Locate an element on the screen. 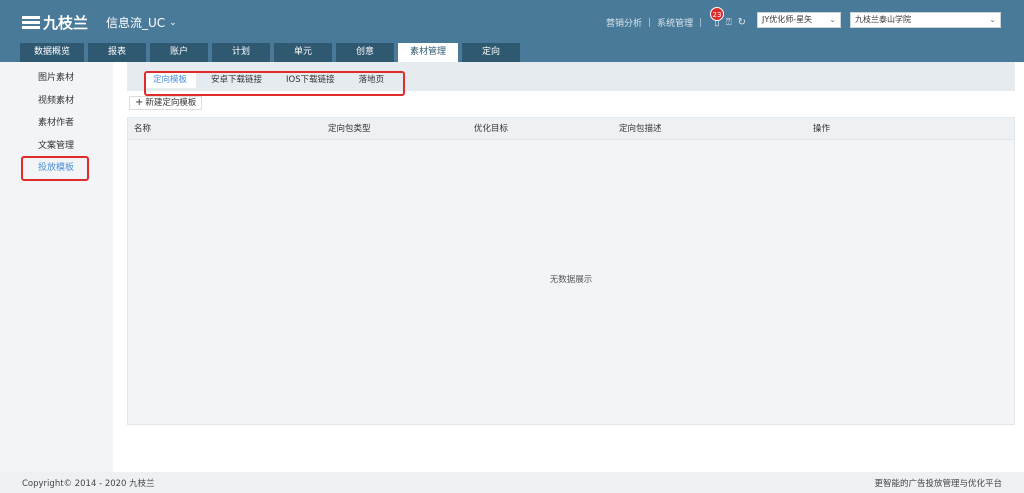 This screenshot has height=493, width=1024. table-header: 名称 定向包类型 优化目标 定向包描述 操作 is located at coordinates (571, 129).